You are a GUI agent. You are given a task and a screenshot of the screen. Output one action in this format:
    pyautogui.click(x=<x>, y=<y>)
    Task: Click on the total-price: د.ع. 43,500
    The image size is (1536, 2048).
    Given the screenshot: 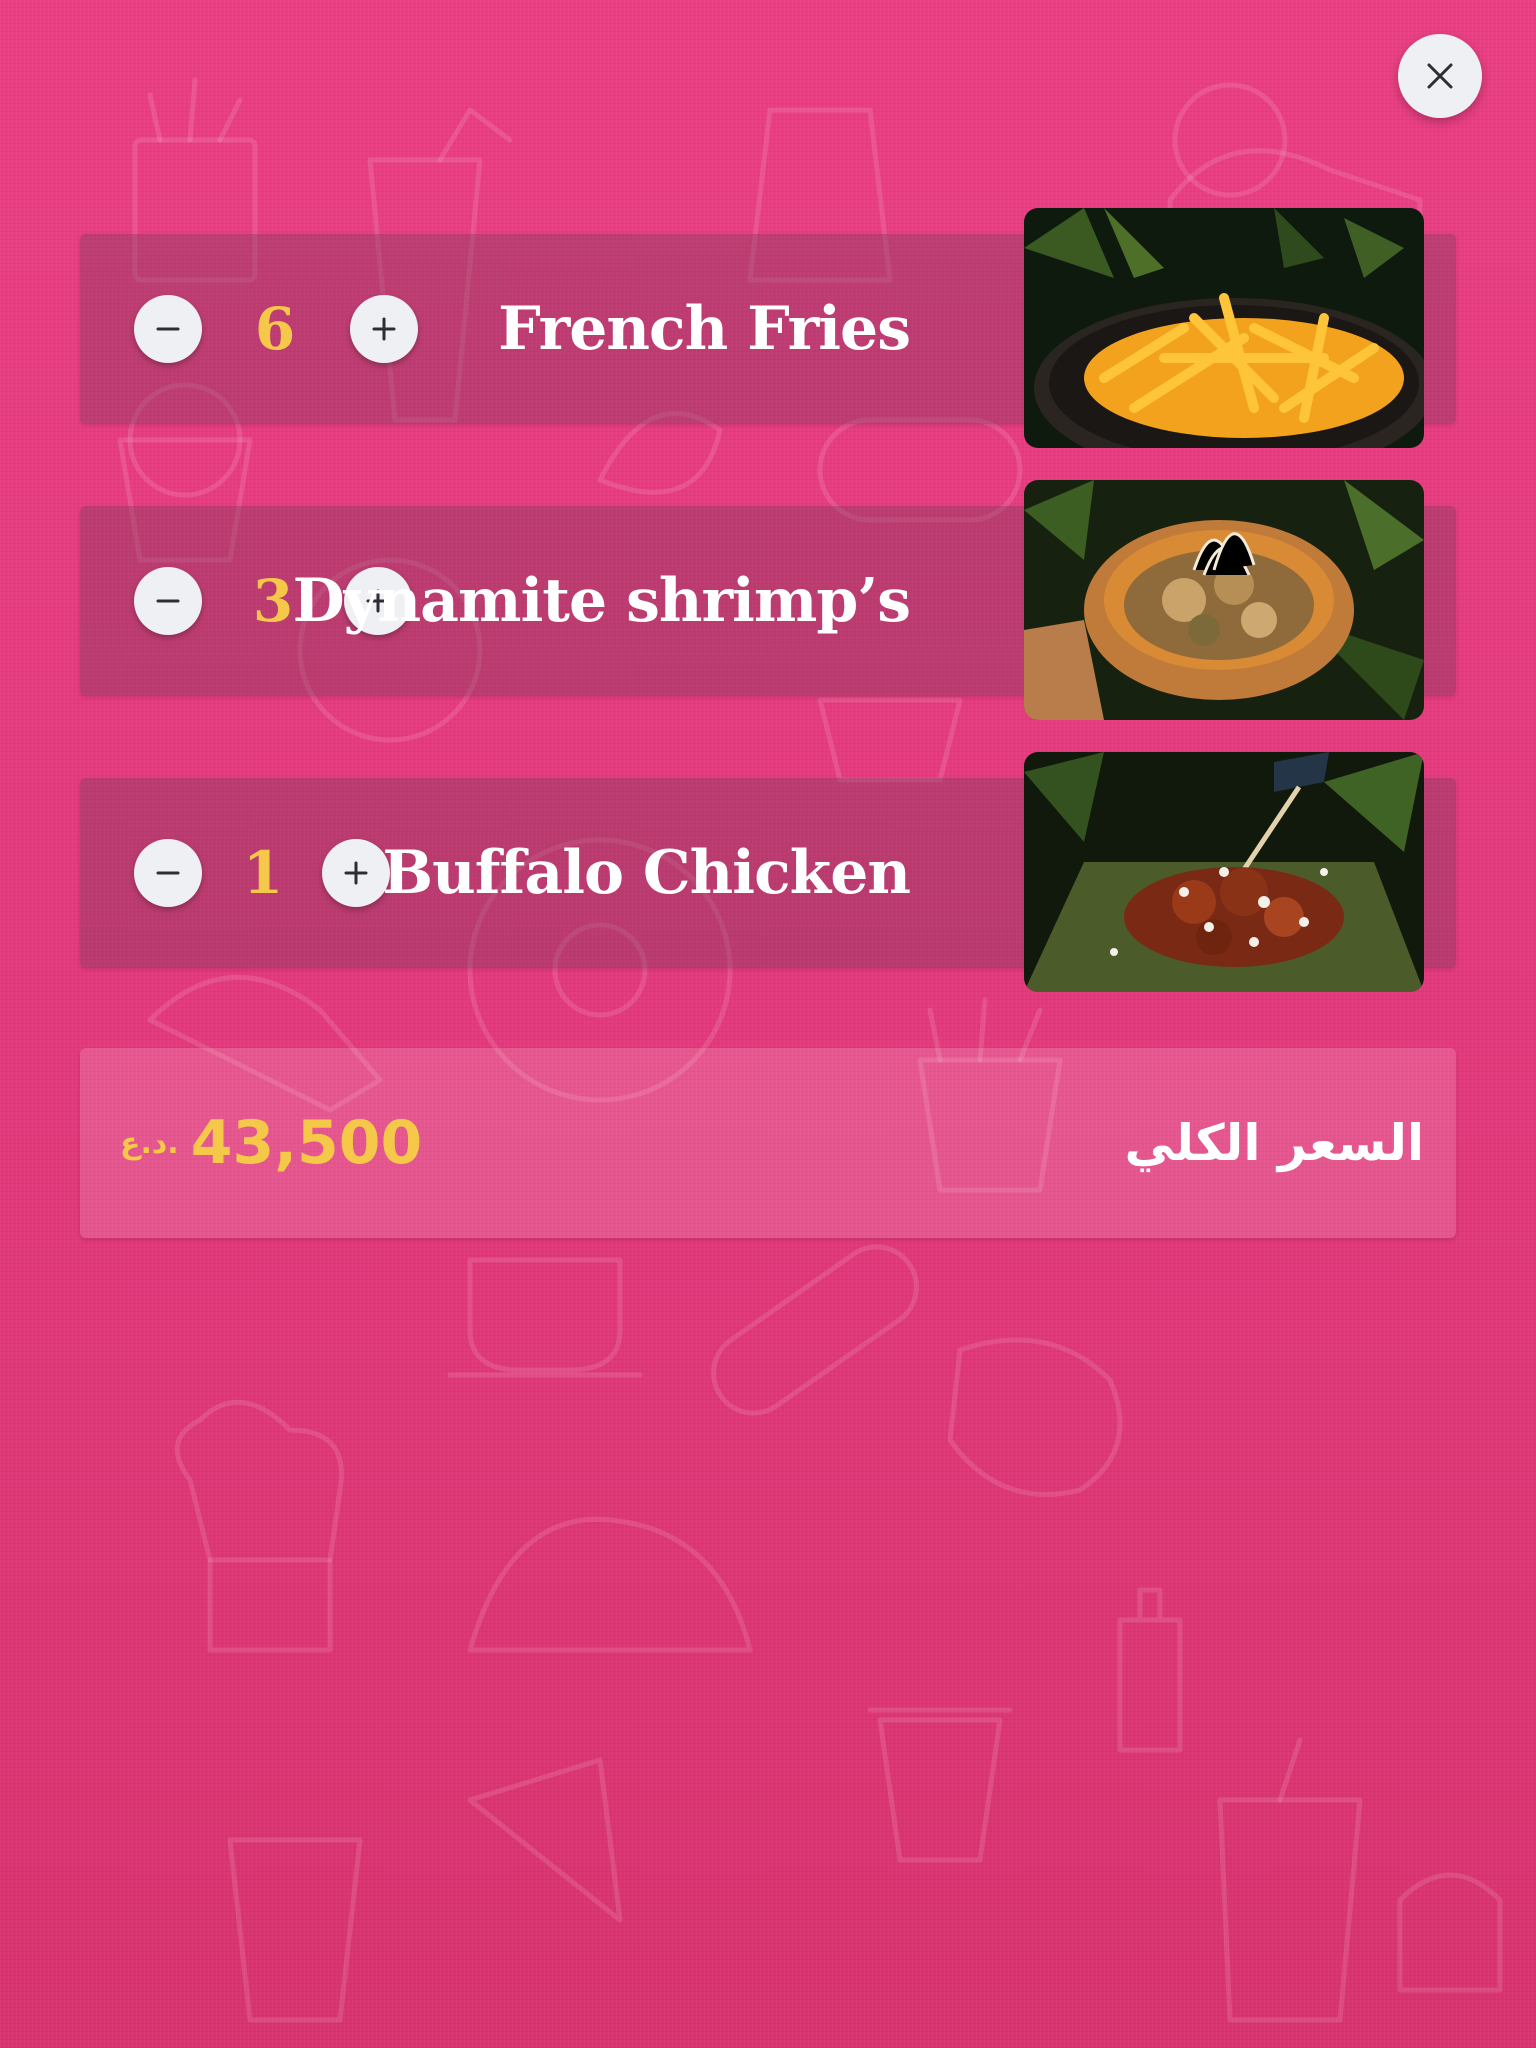 What is the action you would take?
    pyautogui.click(x=271, y=1143)
    